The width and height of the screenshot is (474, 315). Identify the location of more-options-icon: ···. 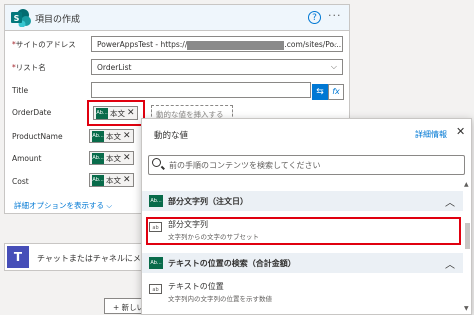
(335, 15).